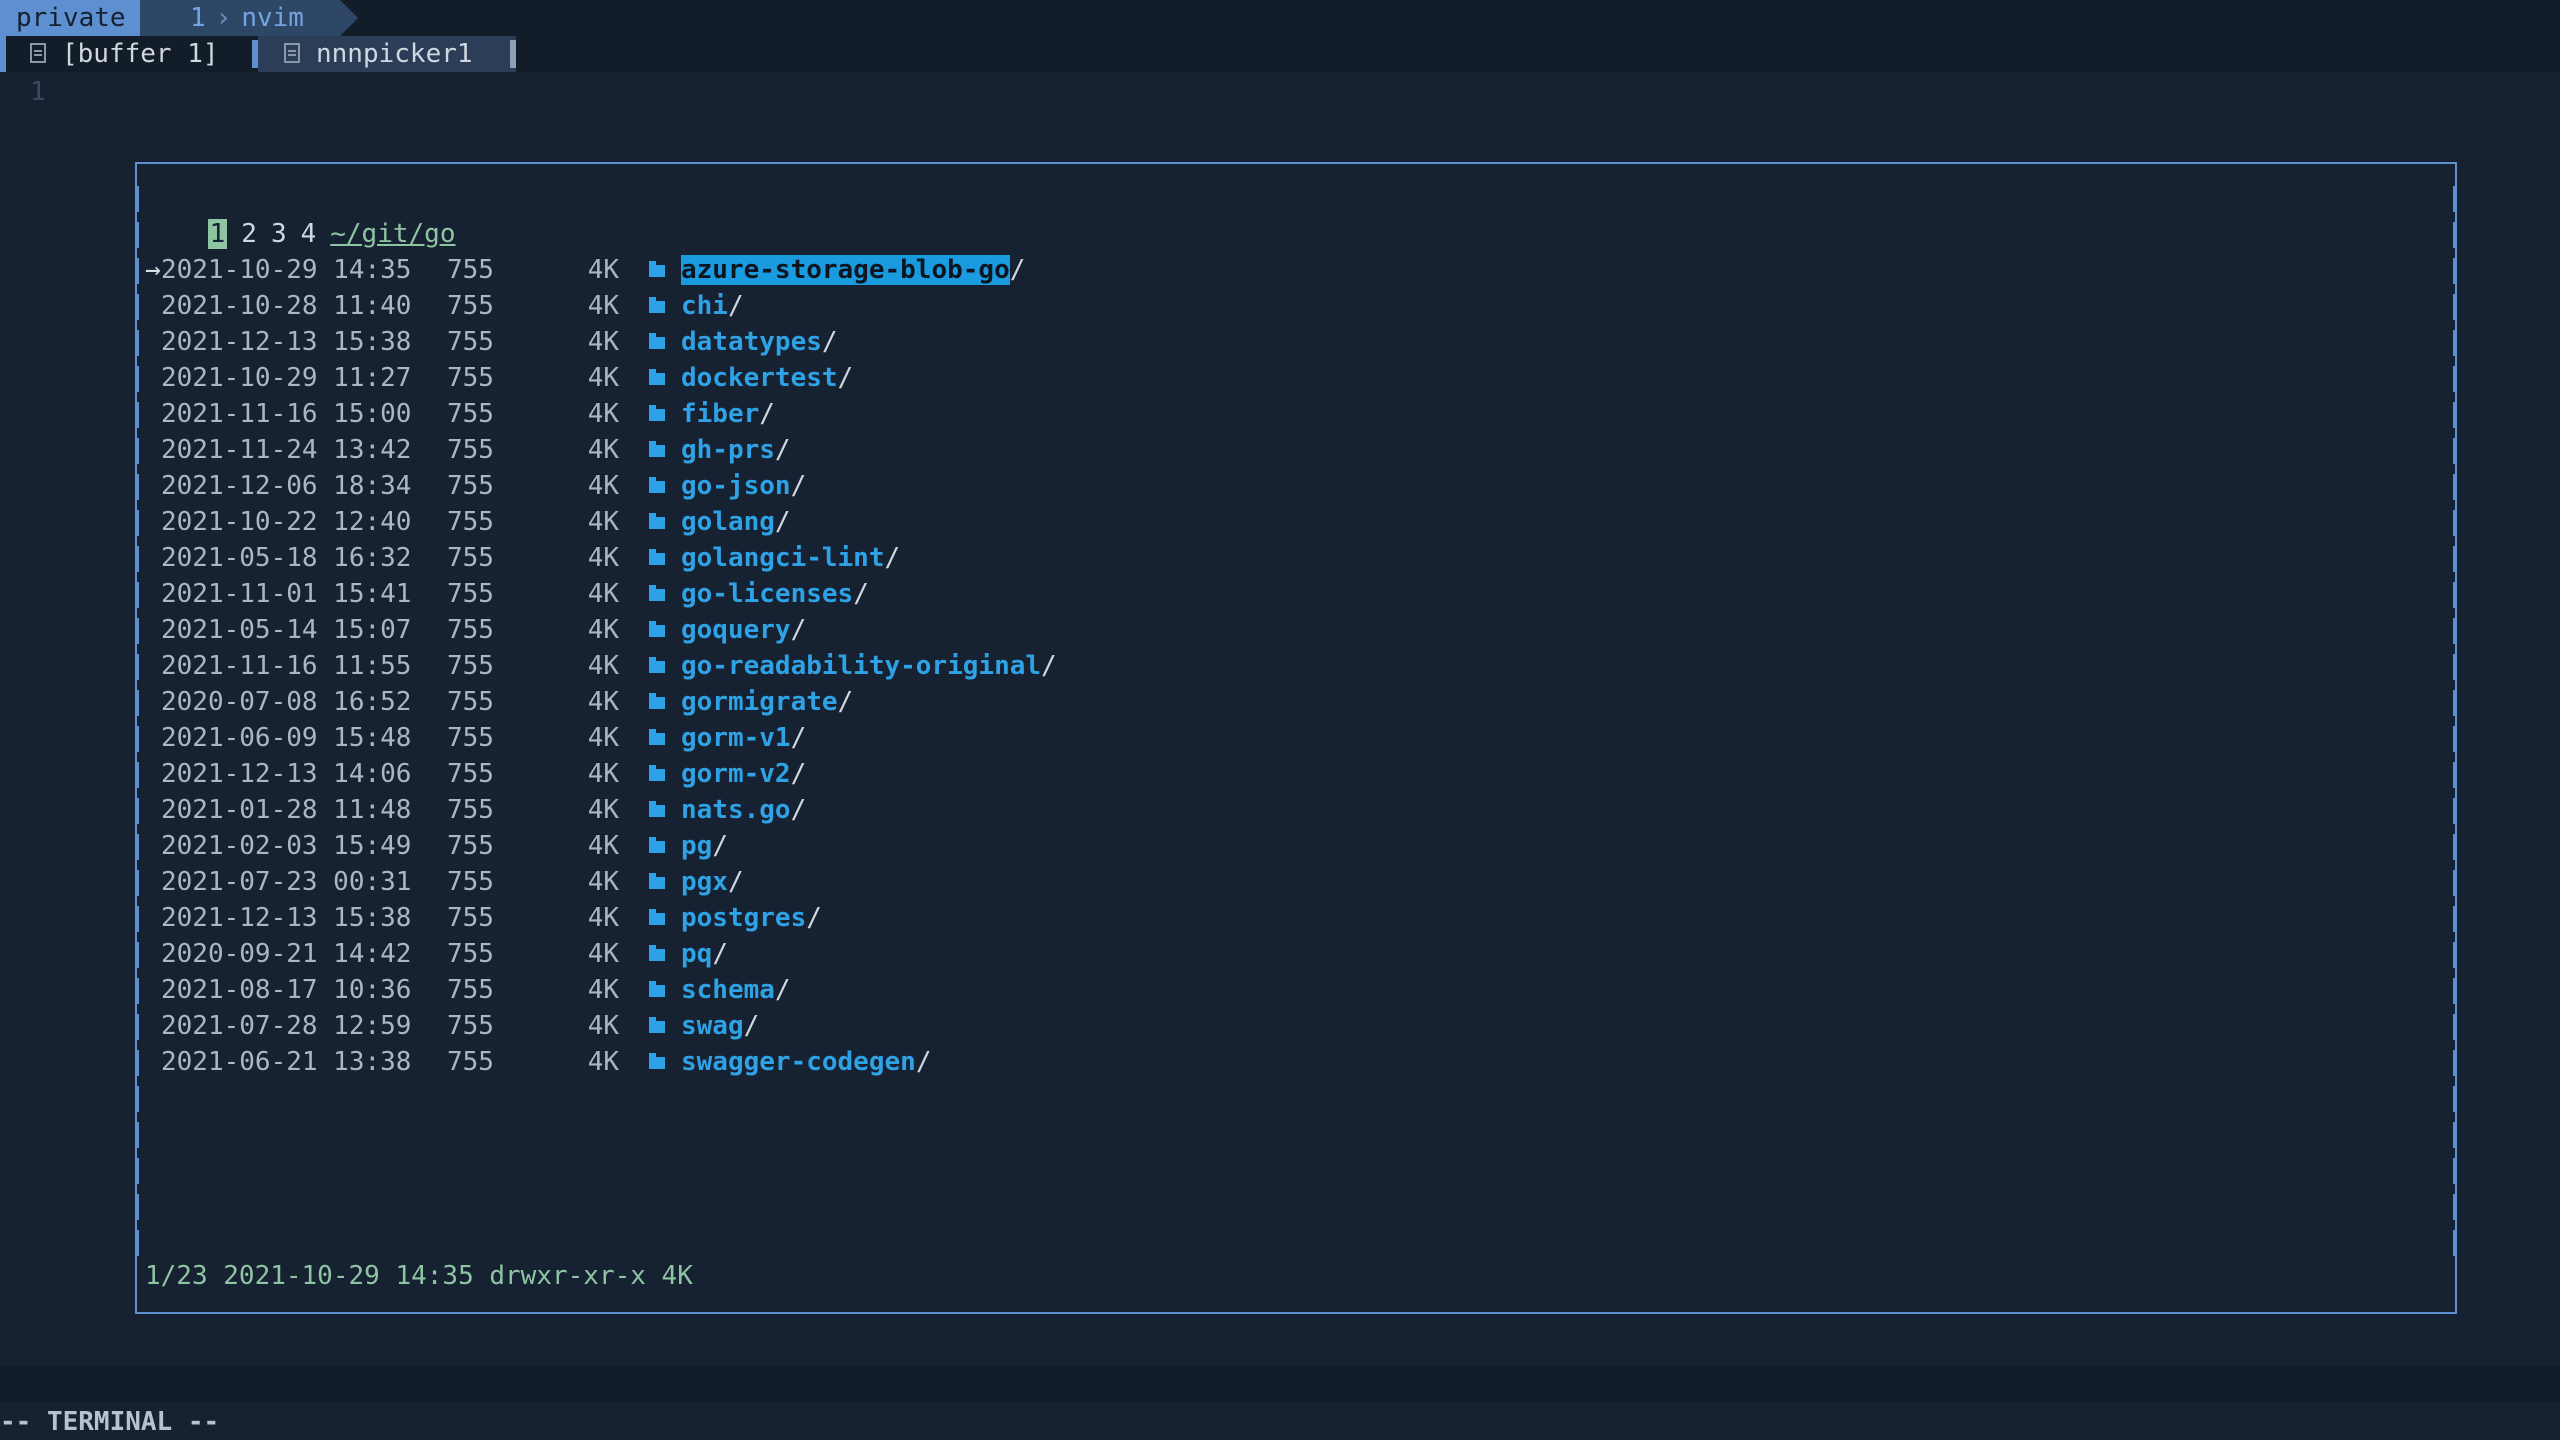 The height and width of the screenshot is (1440, 2560). Describe the element at coordinates (217, 234) in the screenshot. I see `context-tab-1: 1` at that location.